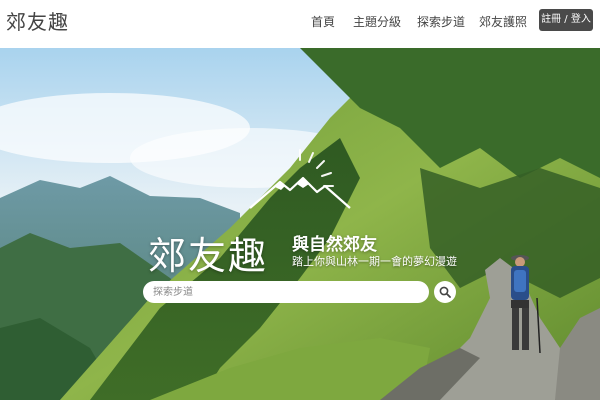 Image resolution: width=600 pixels, height=400 pixels. What do you see at coordinates (286, 292) in the screenshot?
I see `trail-search-input` at bounding box center [286, 292].